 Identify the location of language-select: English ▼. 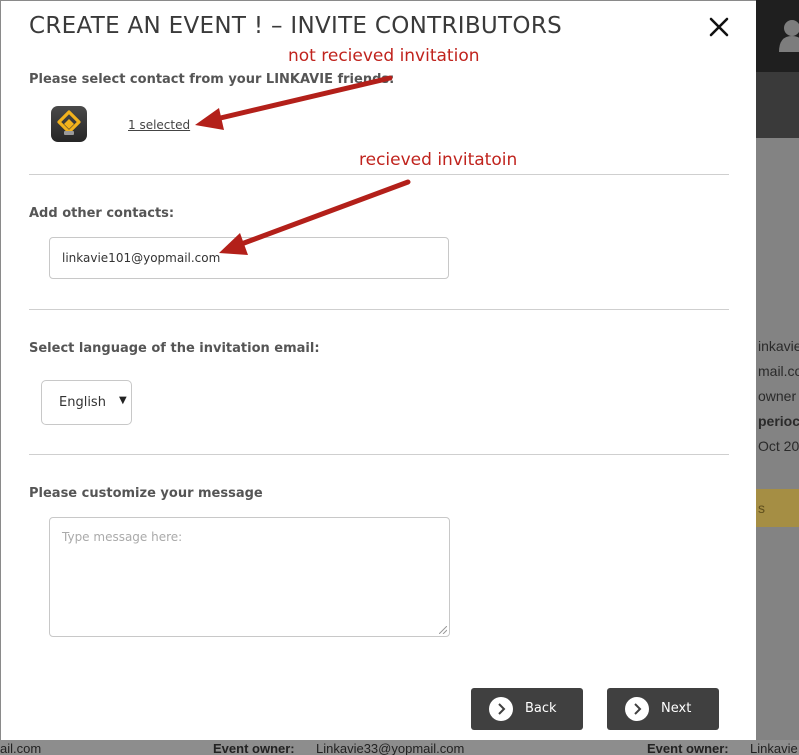
(86, 402).